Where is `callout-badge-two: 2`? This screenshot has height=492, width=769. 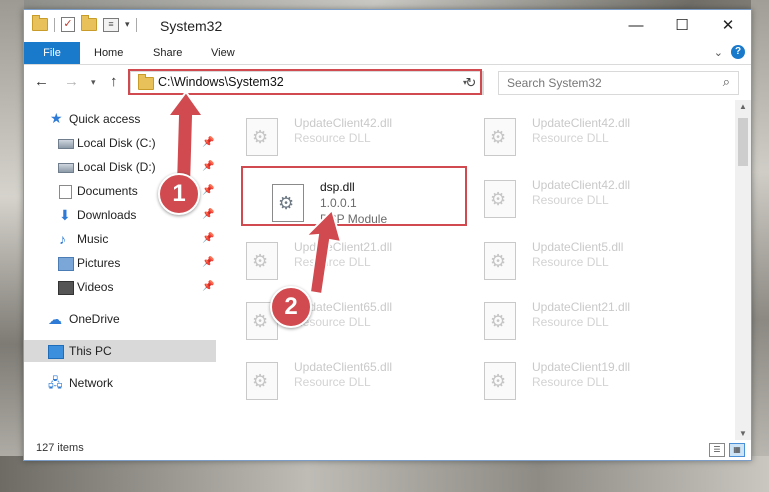
callout-badge-two: 2 is located at coordinates (291, 307).